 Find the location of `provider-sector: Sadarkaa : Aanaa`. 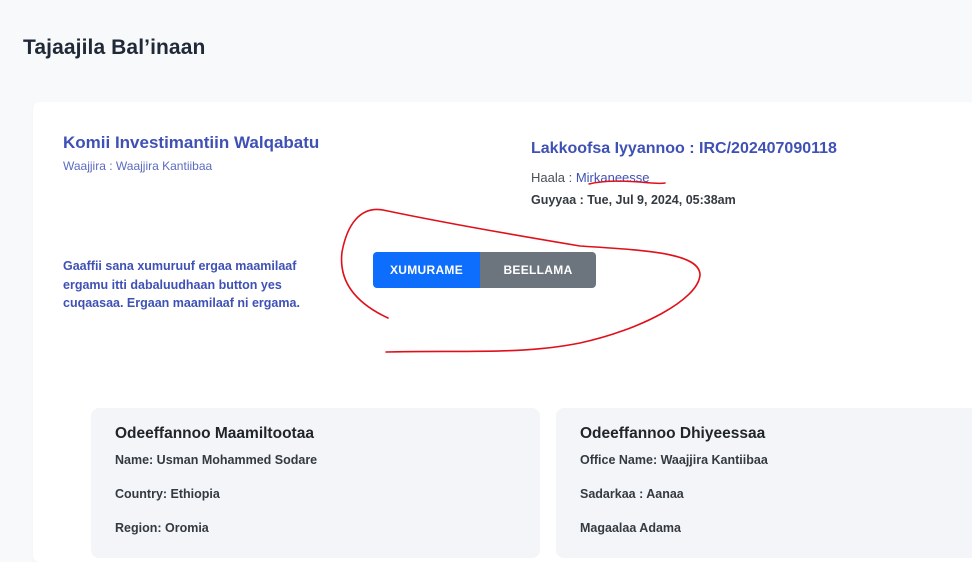

provider-sector: Sadarkaa : Aanaa is located at coordinates (632, 494).